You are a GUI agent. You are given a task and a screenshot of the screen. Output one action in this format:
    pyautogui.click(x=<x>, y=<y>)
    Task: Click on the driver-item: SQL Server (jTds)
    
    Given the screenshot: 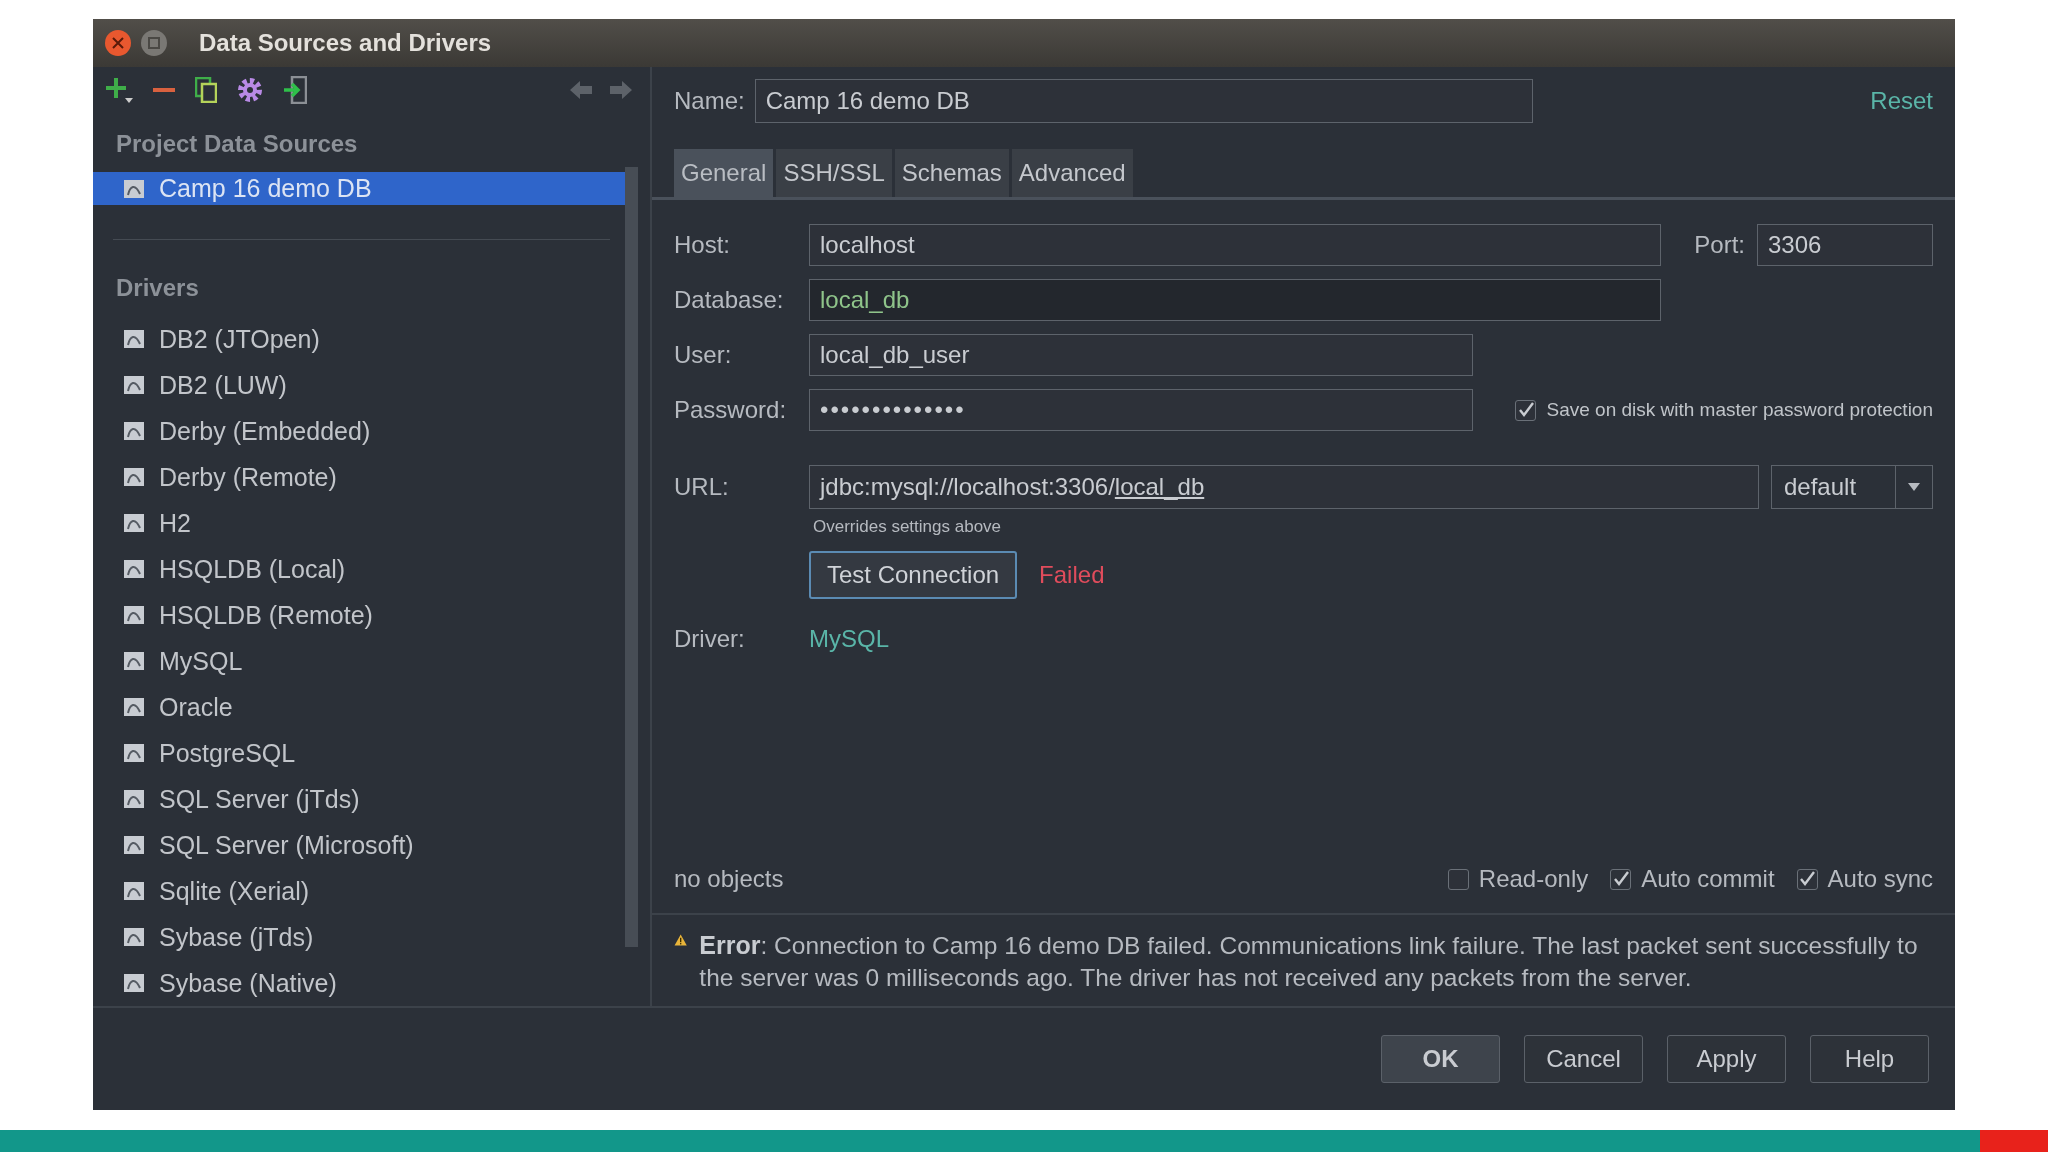 What is the action you would take?
    pyautogui.click(x=371, y=799)
    